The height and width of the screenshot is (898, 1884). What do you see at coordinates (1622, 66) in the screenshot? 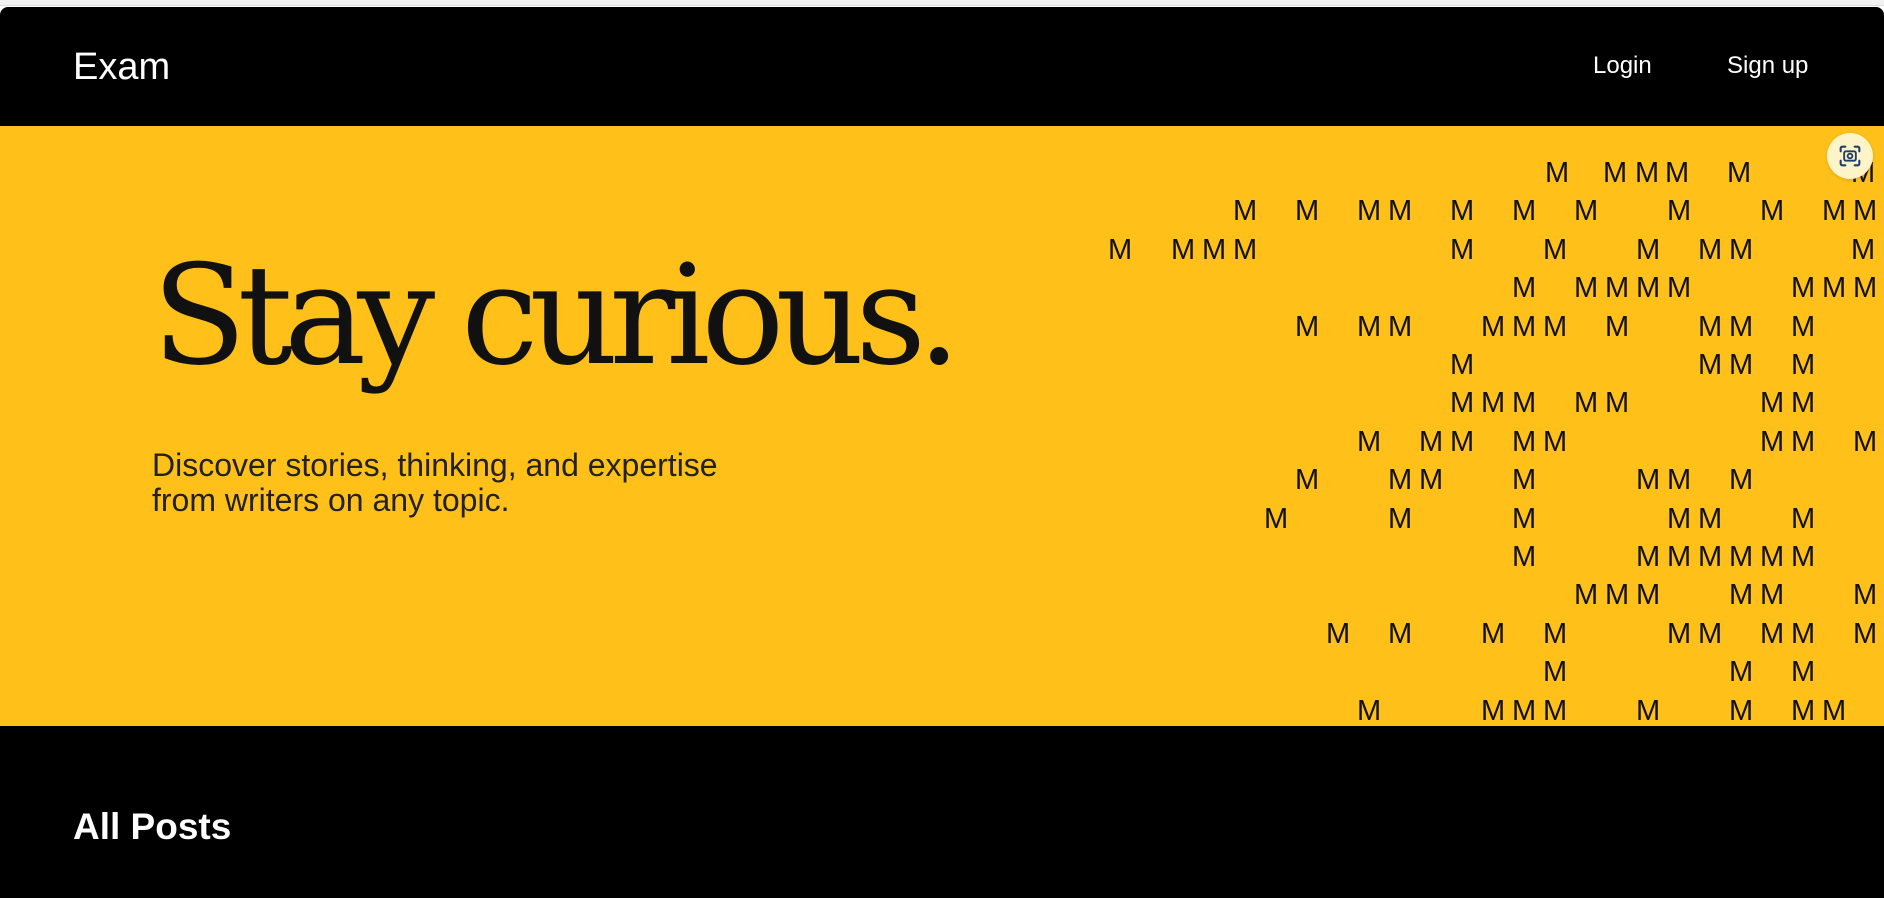
I see `login-link: Login` at bounding box center [1622, 66].